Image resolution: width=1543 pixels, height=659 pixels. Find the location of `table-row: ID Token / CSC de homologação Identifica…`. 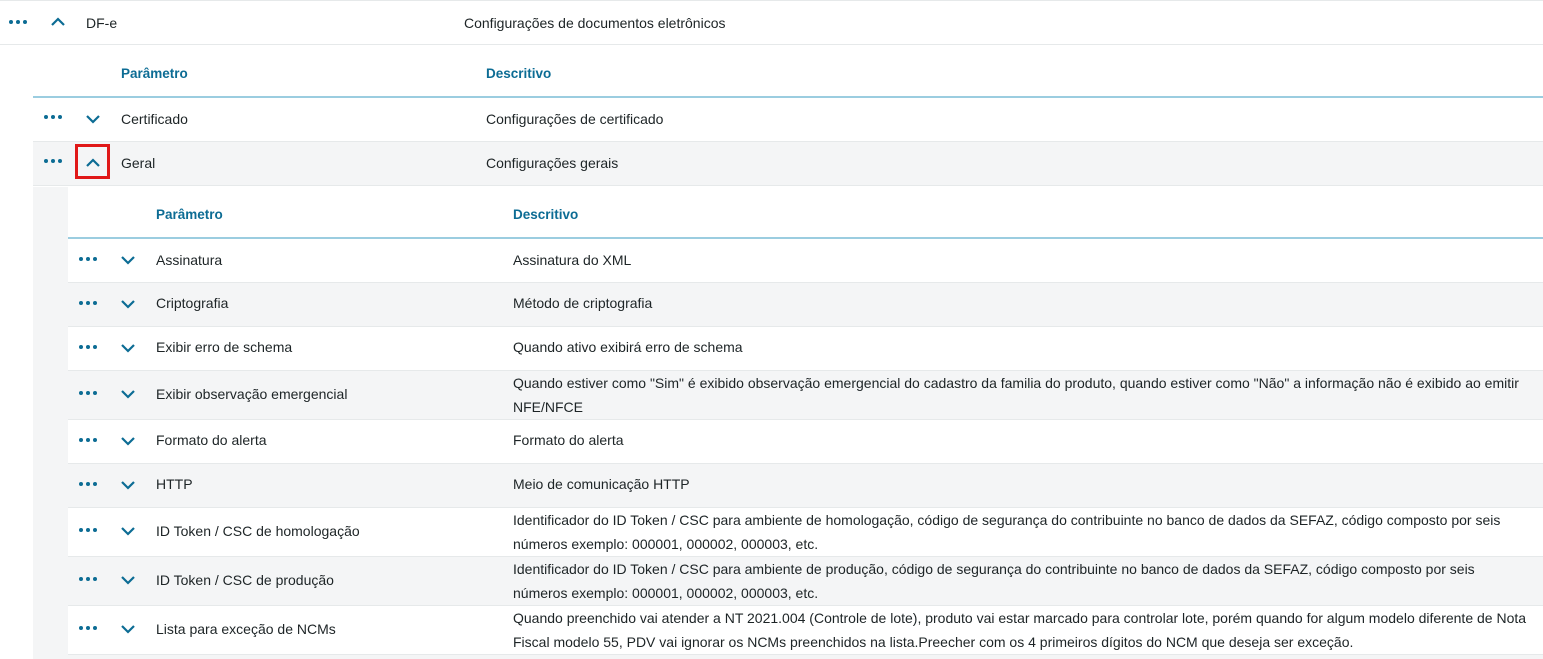

table-row: ID Token / CSC de homologação Identifica… is located at coordinates (805, 532).